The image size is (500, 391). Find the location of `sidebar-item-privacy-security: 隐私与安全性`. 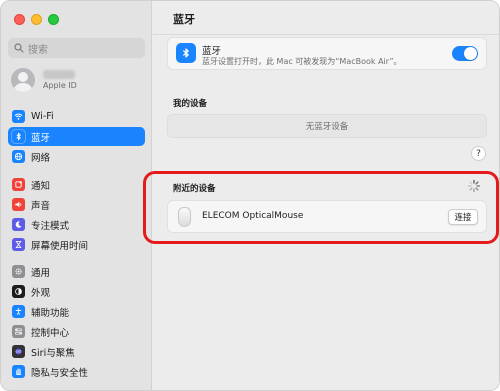

sidebar-item-privacy-security: 隐私与安全性 is located at coordinates (76, 371).